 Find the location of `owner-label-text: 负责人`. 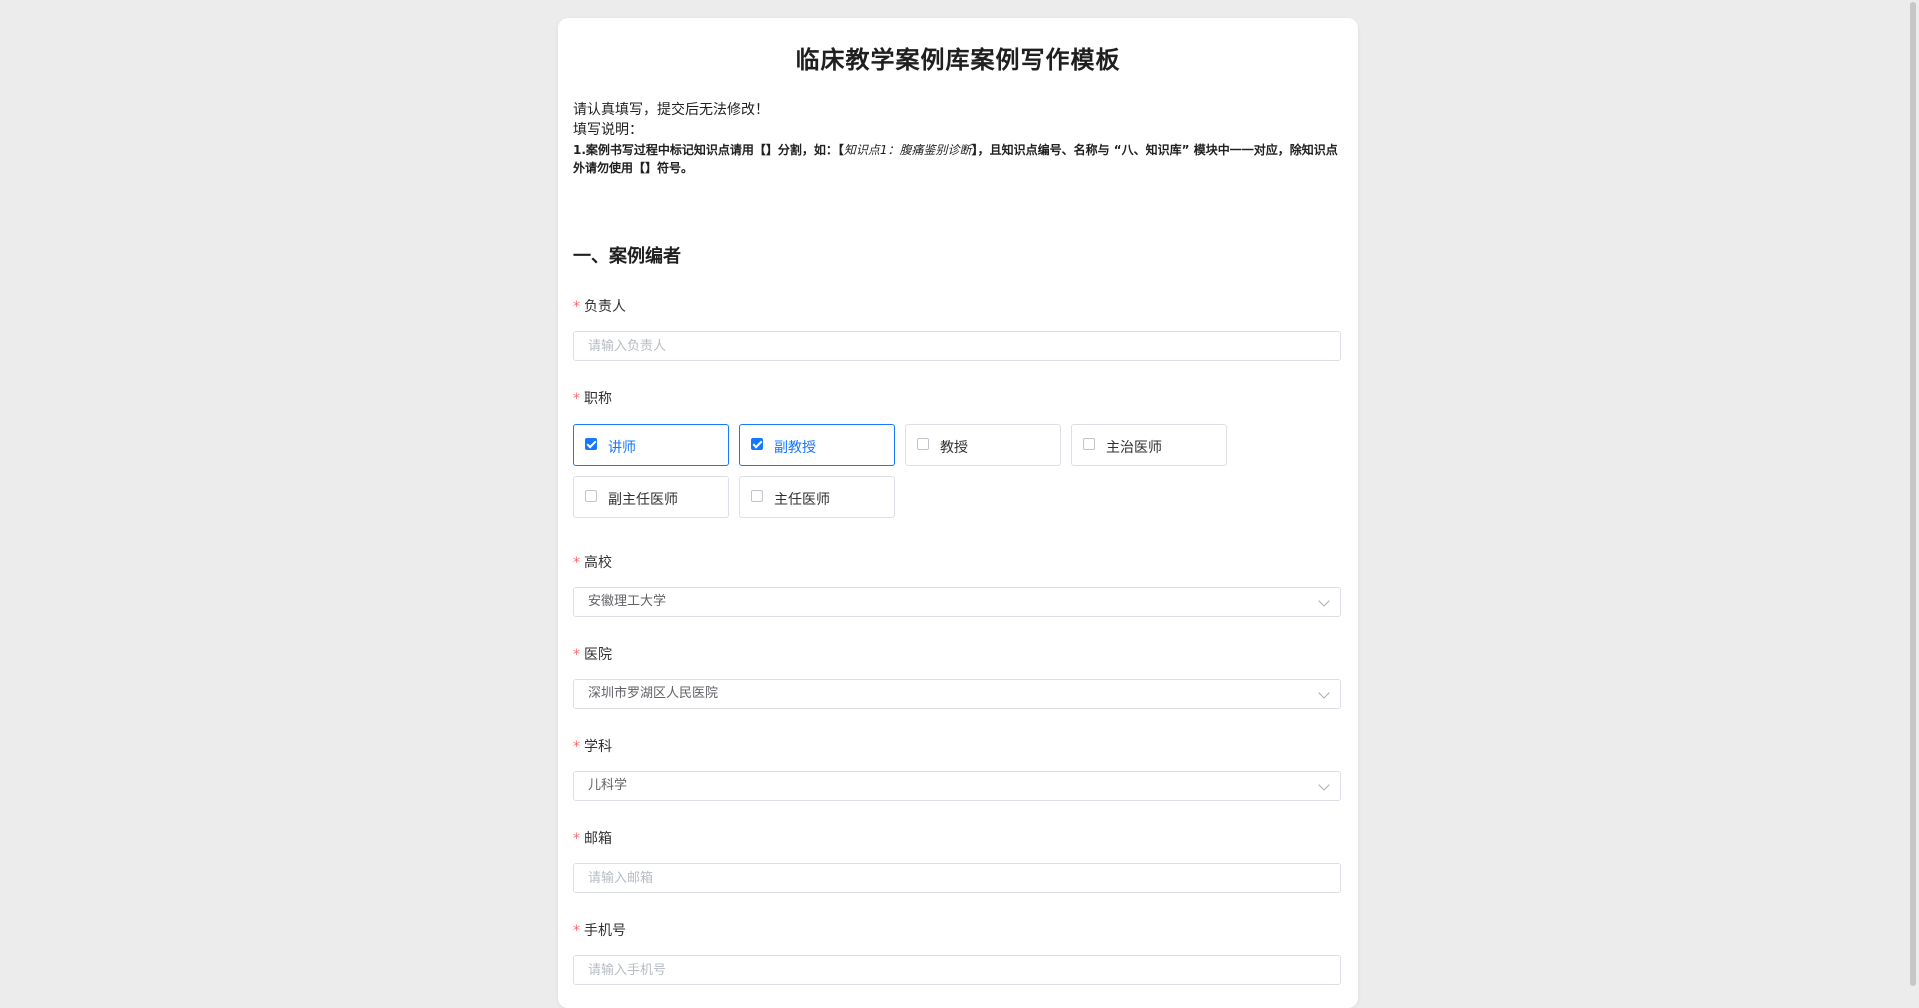

owner-label-text: 负责人 is located at coordinates (605, 307).